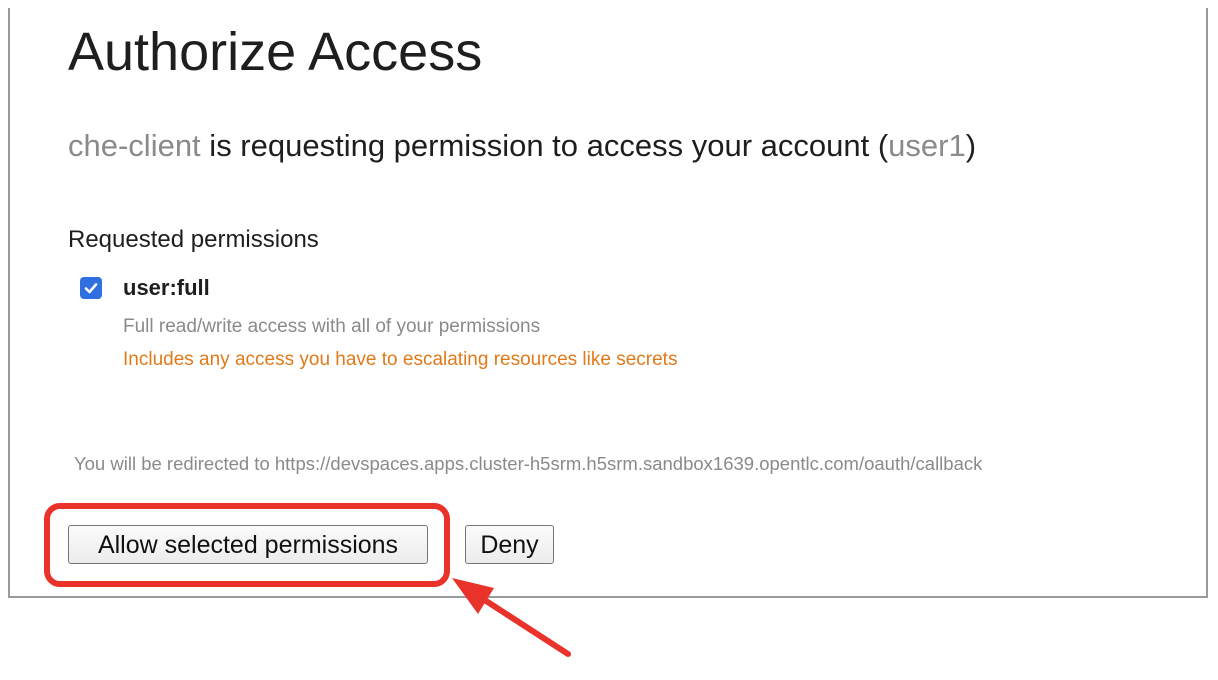 This screenshot has height=680, width=1218. I want to click on deny-button: Deny, so click(509, 544).